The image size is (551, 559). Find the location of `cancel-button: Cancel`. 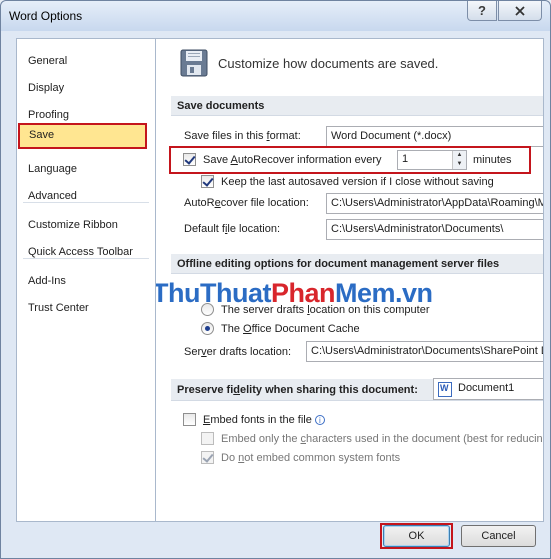

cancel-button: Cancel is located at coordinates (498, 536).